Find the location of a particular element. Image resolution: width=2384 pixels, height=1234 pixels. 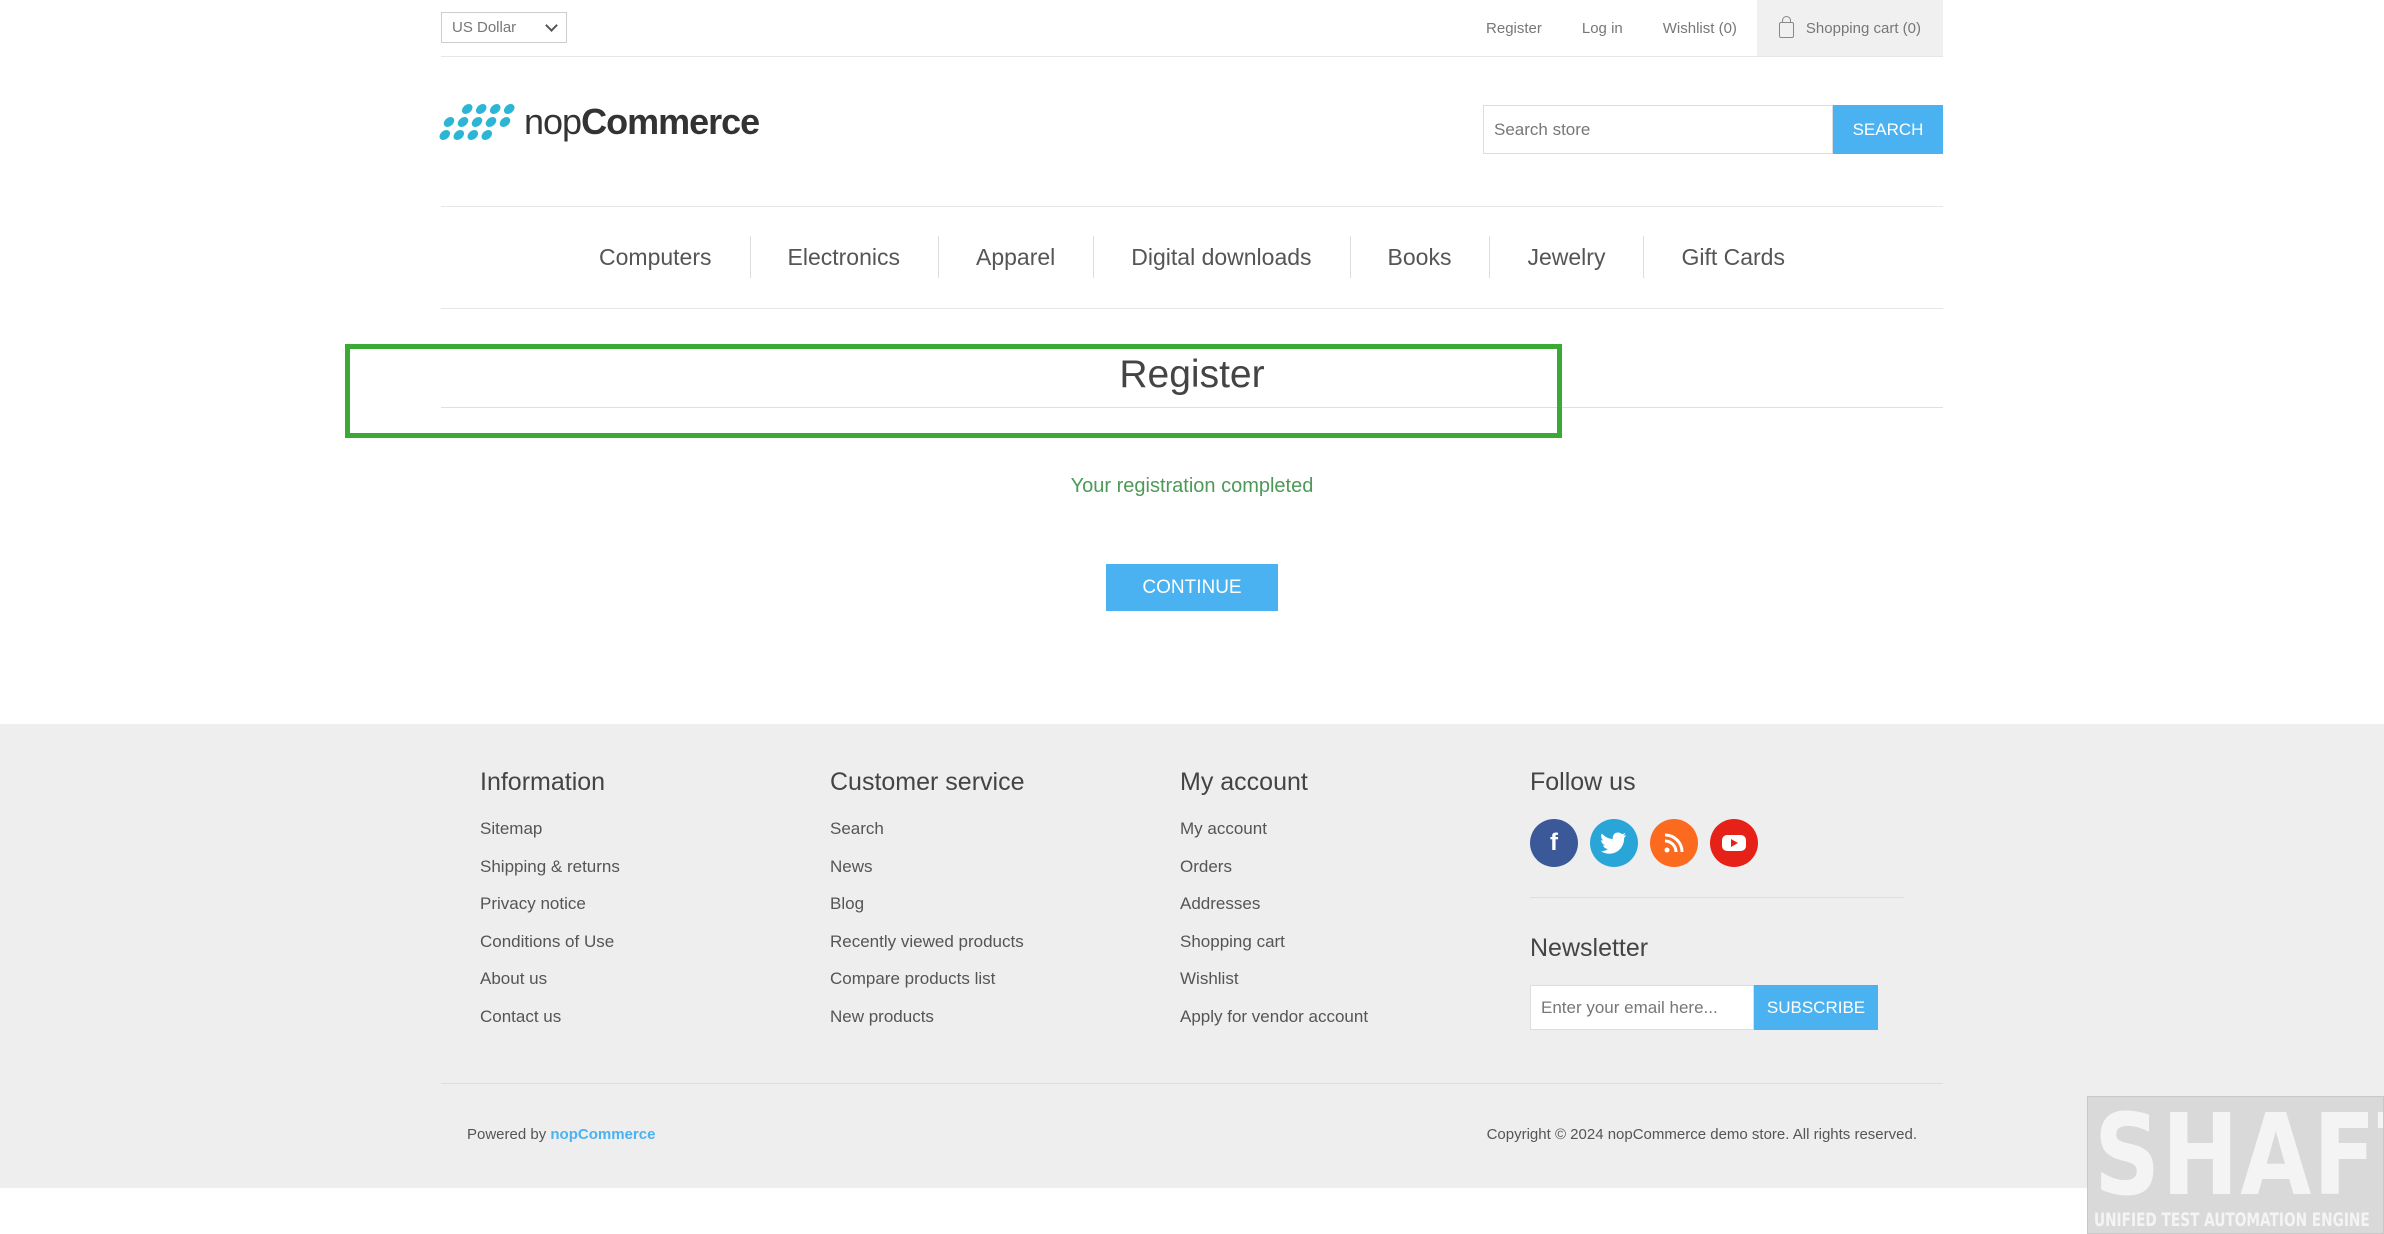

menu-item-gift-cards: Gift Cards is located at coordinates (1733, 257).